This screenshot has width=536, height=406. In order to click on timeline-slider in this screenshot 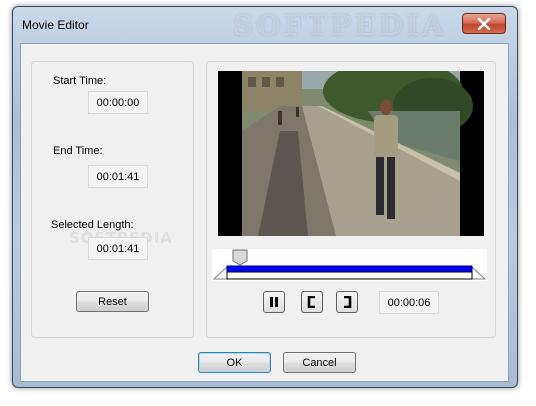, I will do `click(349, 265)`.